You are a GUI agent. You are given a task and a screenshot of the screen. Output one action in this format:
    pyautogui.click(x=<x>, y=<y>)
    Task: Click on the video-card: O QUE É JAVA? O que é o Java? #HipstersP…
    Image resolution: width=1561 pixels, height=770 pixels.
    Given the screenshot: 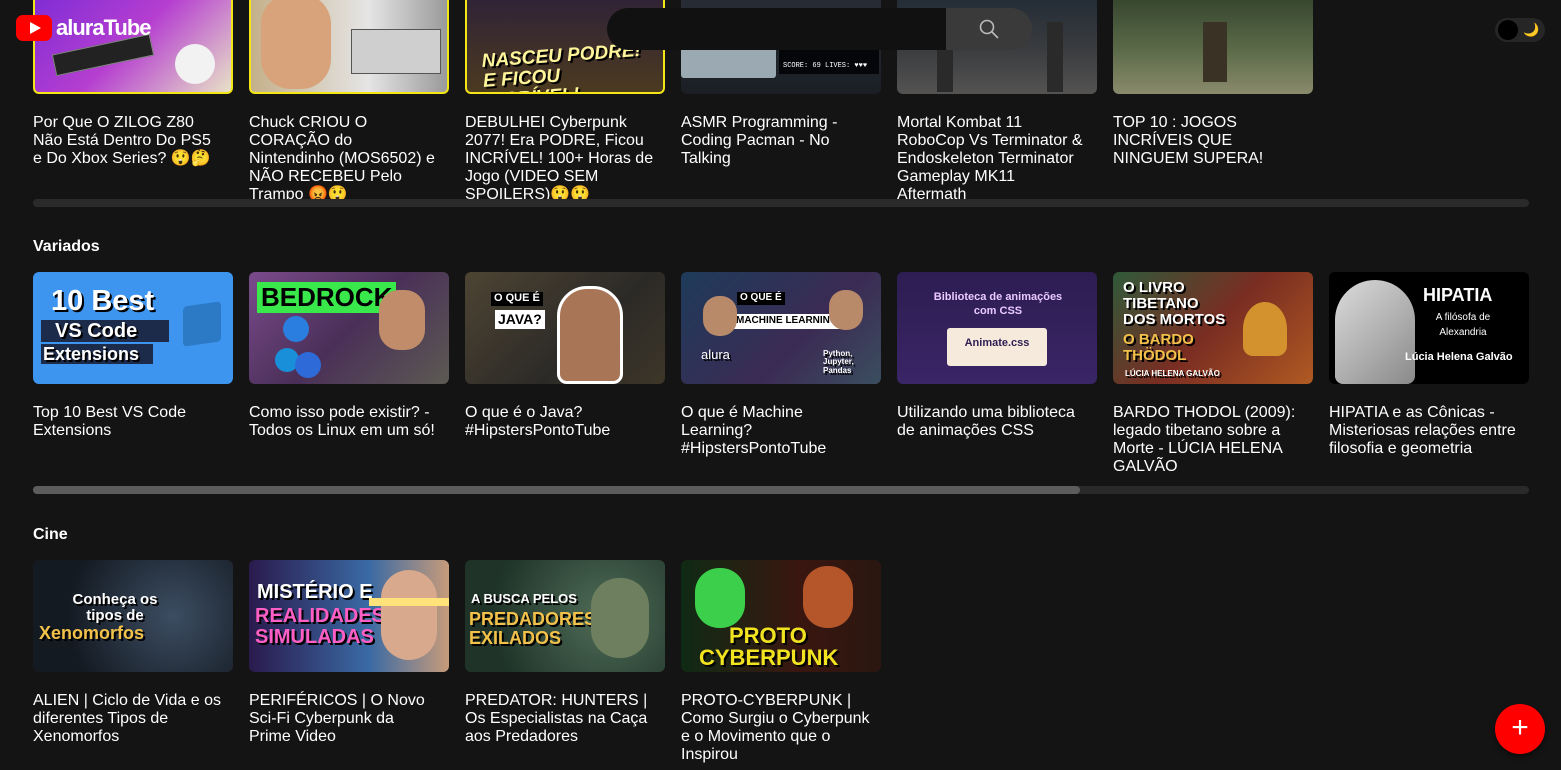 What is the action you would take?
    pyautogui.click(x=565, y=356)
    